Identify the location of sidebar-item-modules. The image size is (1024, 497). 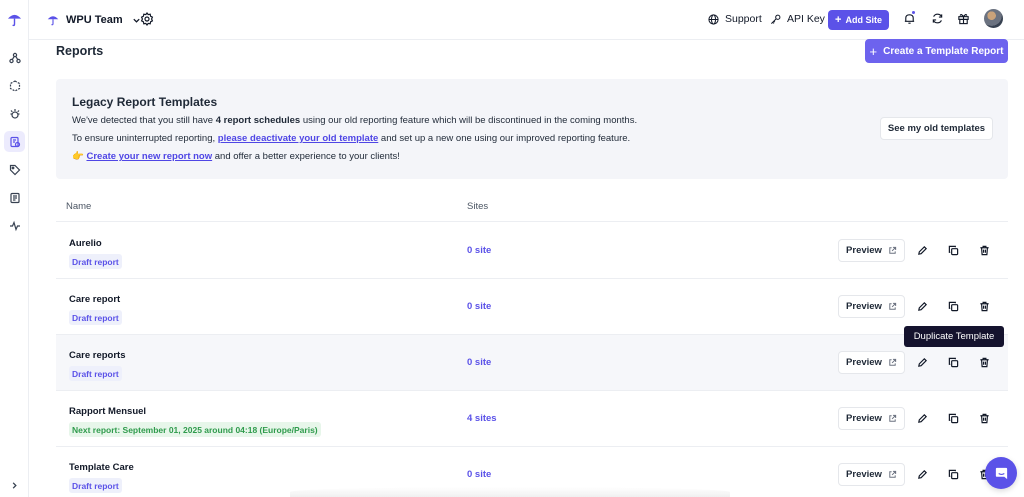
(14, 85).